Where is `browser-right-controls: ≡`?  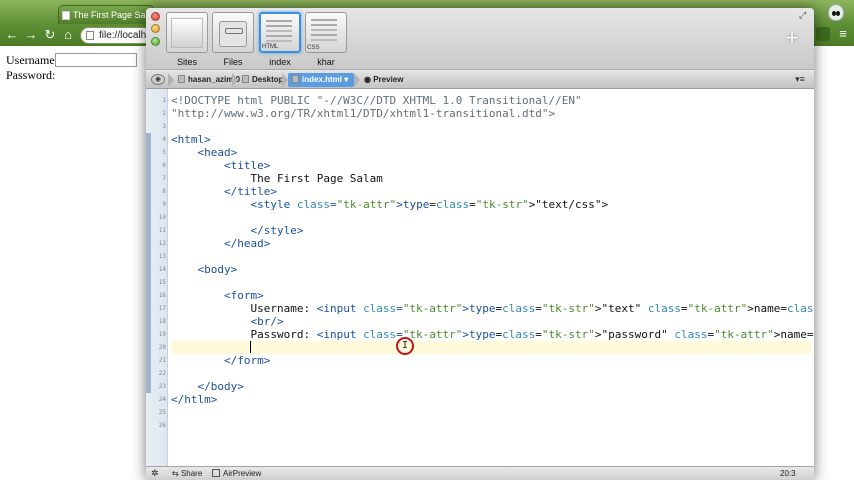
browser-right-controls: ≡ is located at coordinates (835, 35).